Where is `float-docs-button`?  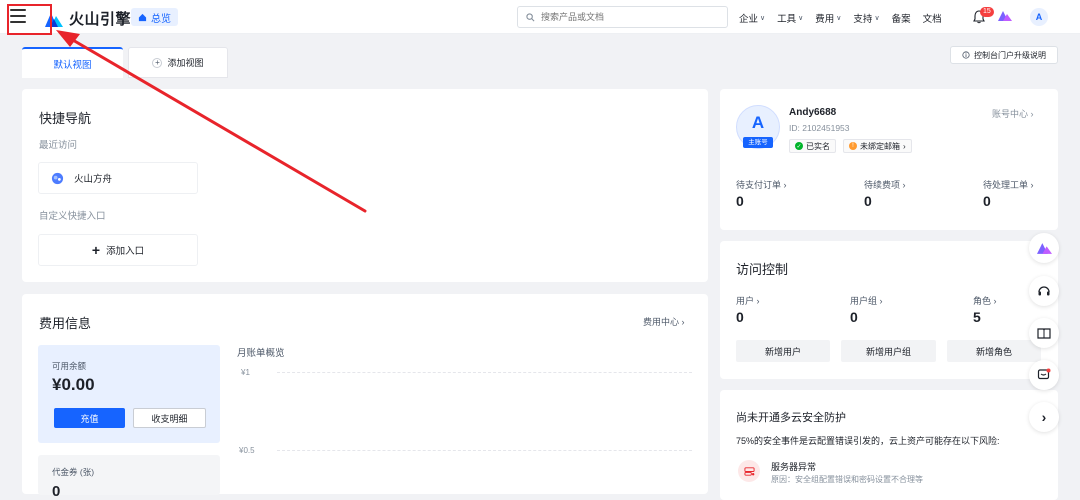 float-docs-button is located at coordinates (1044, 333).